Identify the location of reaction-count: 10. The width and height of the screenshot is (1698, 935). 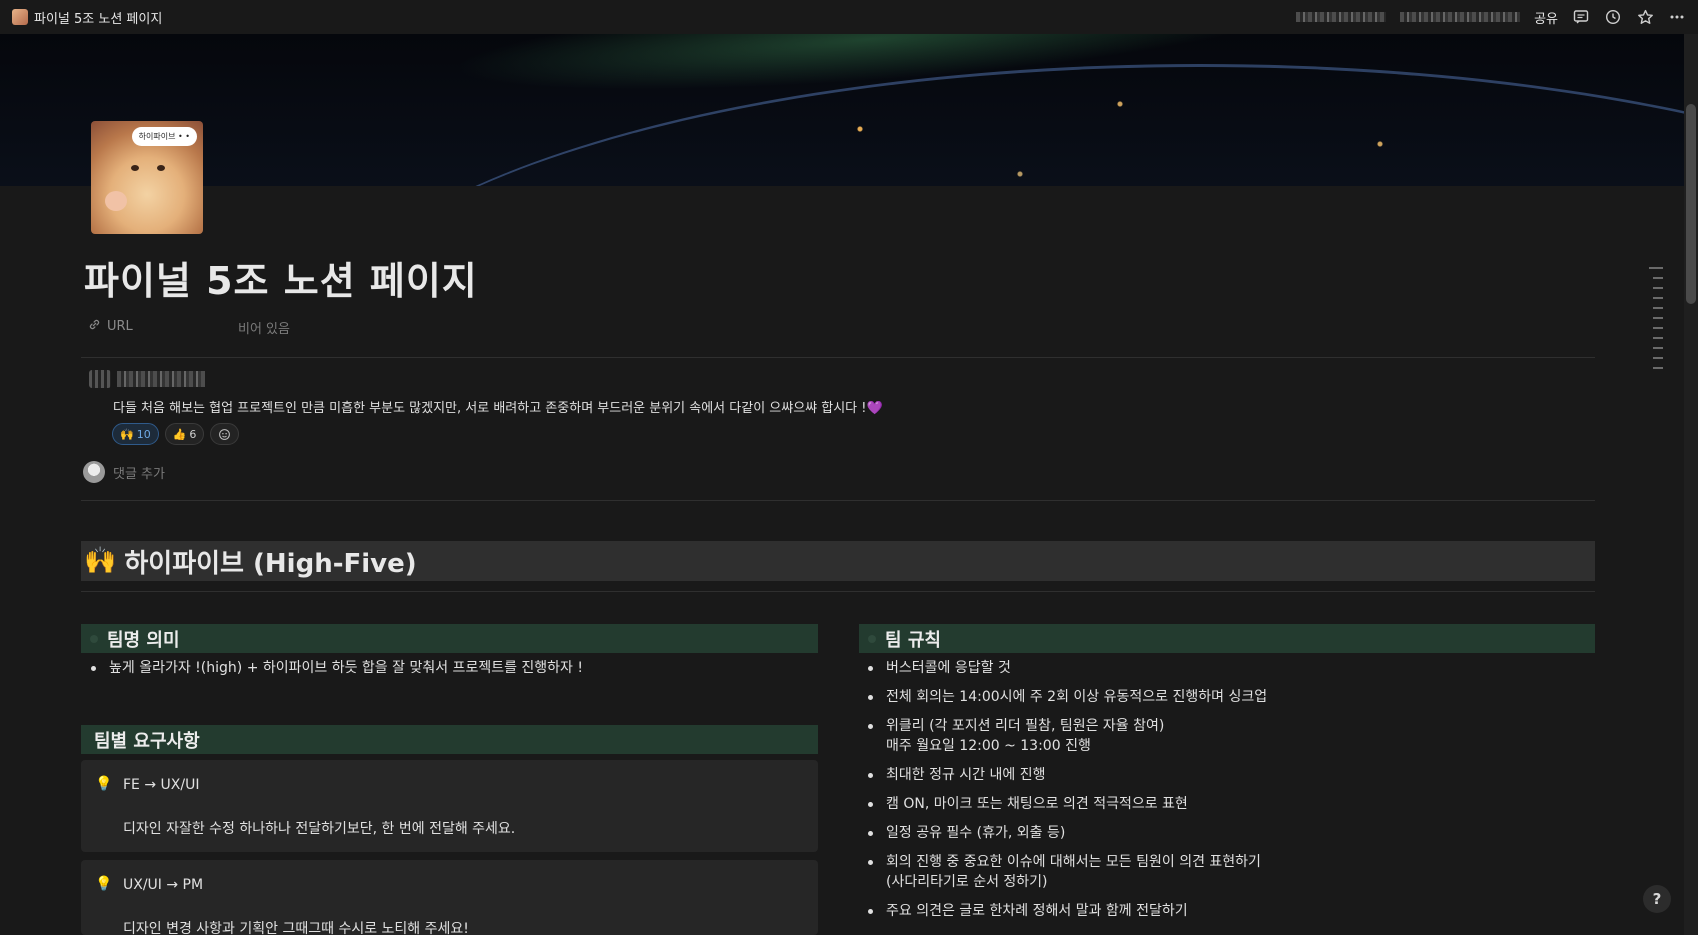
(143, 434).